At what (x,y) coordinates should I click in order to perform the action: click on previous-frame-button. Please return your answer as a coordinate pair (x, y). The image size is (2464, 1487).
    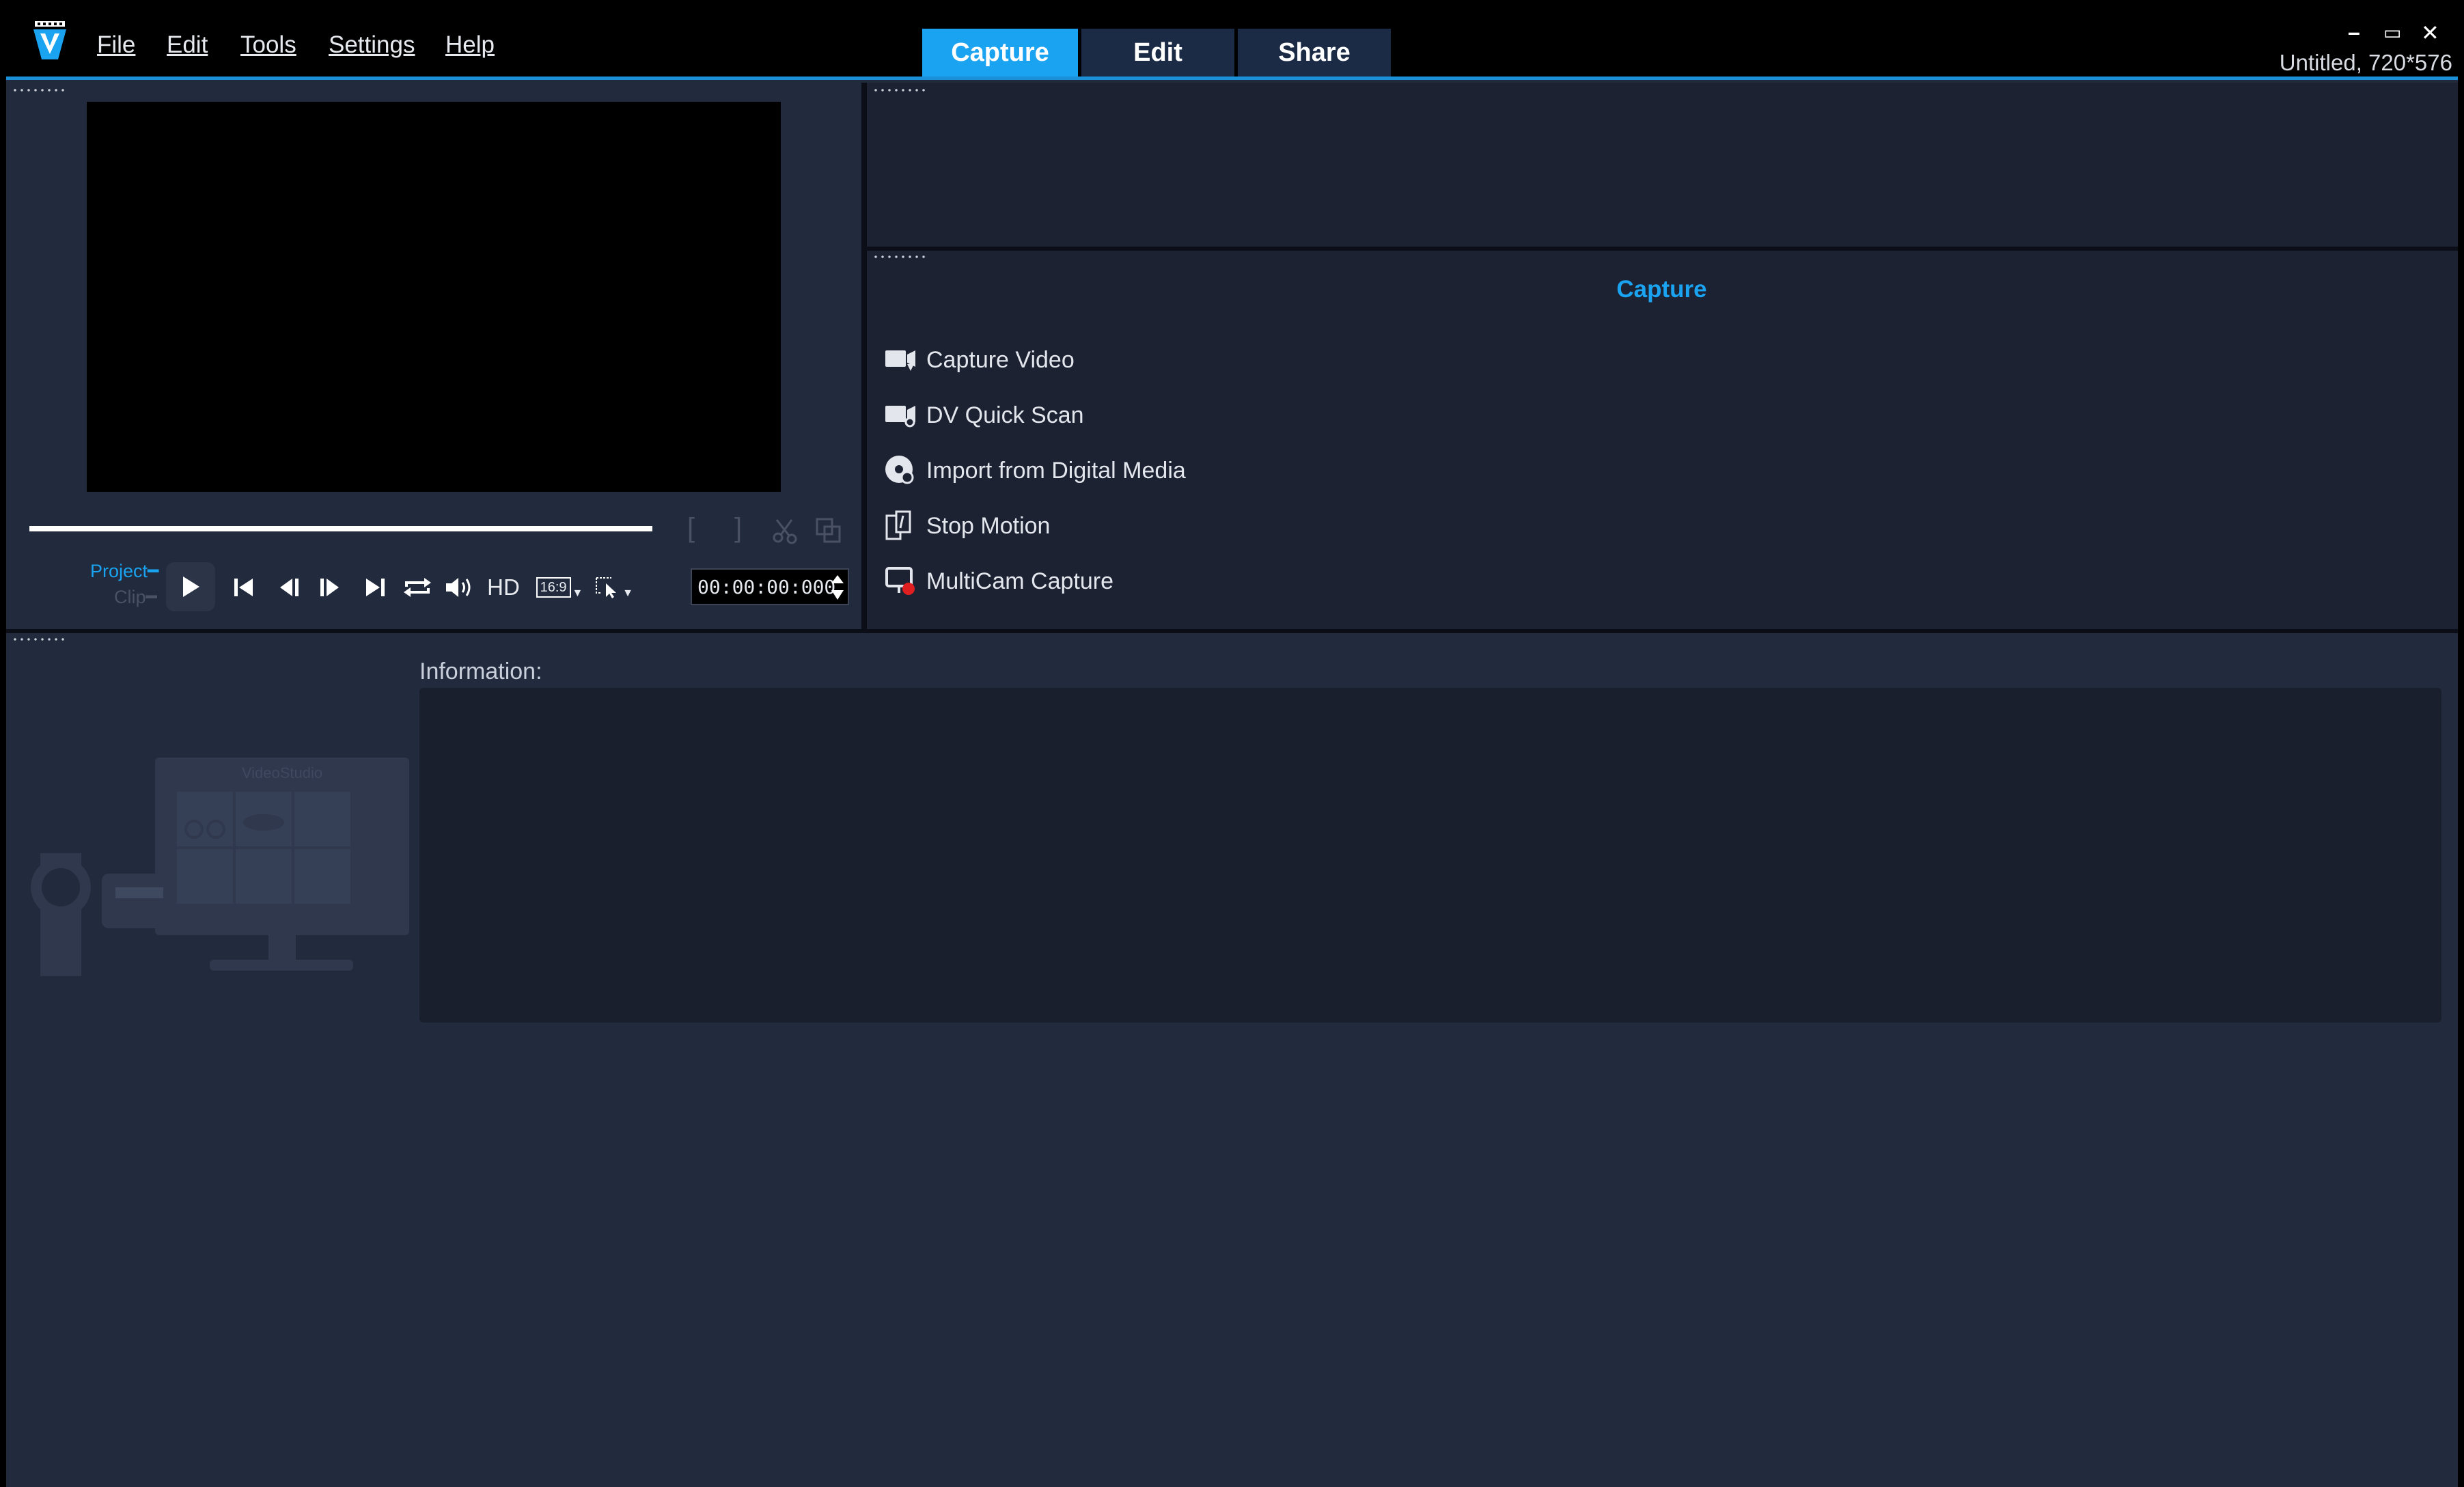
    Looking at the image, I should click on (289, 587).